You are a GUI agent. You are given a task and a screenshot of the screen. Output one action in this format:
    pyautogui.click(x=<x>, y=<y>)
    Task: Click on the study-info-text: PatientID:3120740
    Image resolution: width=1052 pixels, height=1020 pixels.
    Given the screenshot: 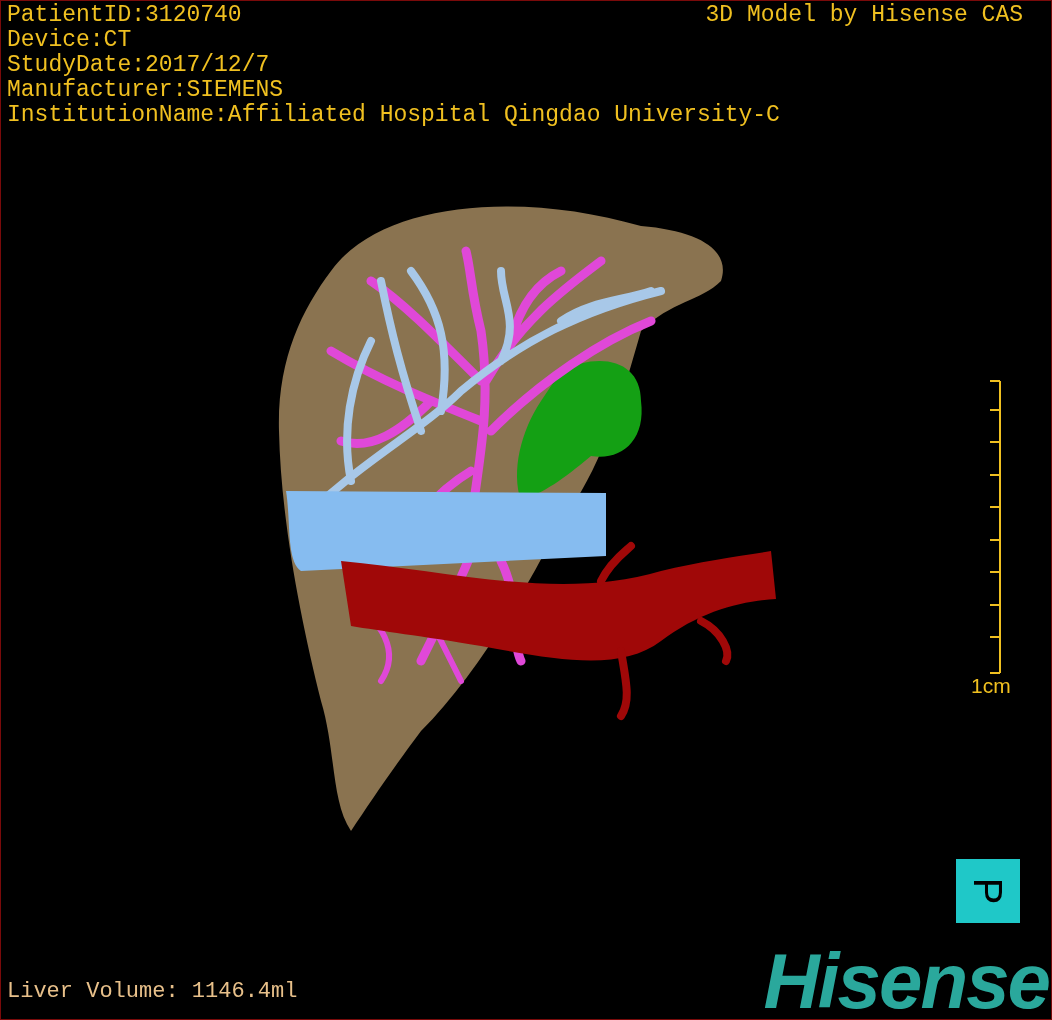 What is the action you would take?
    pyautogui.click(x=124, y=15)
    